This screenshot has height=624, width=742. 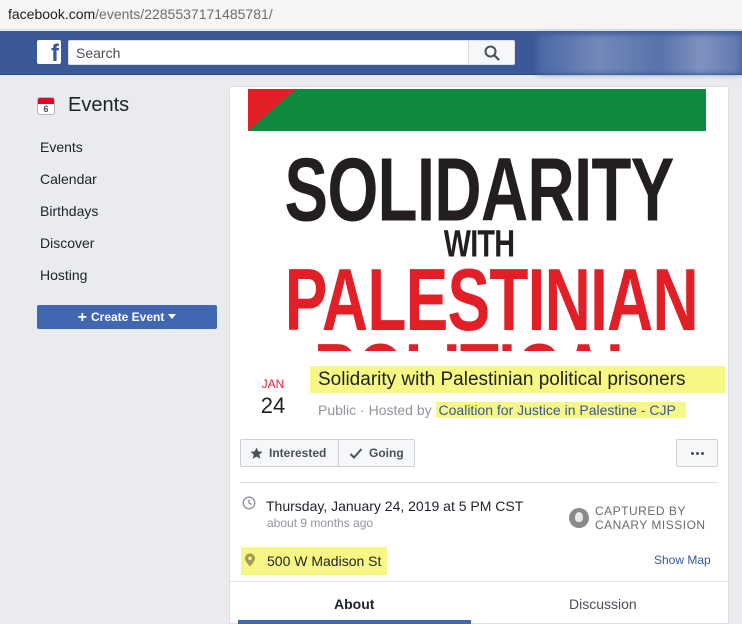 I want to click on url-text: facebook.com/events/2285537171485781/, so click(x=140, y=14).